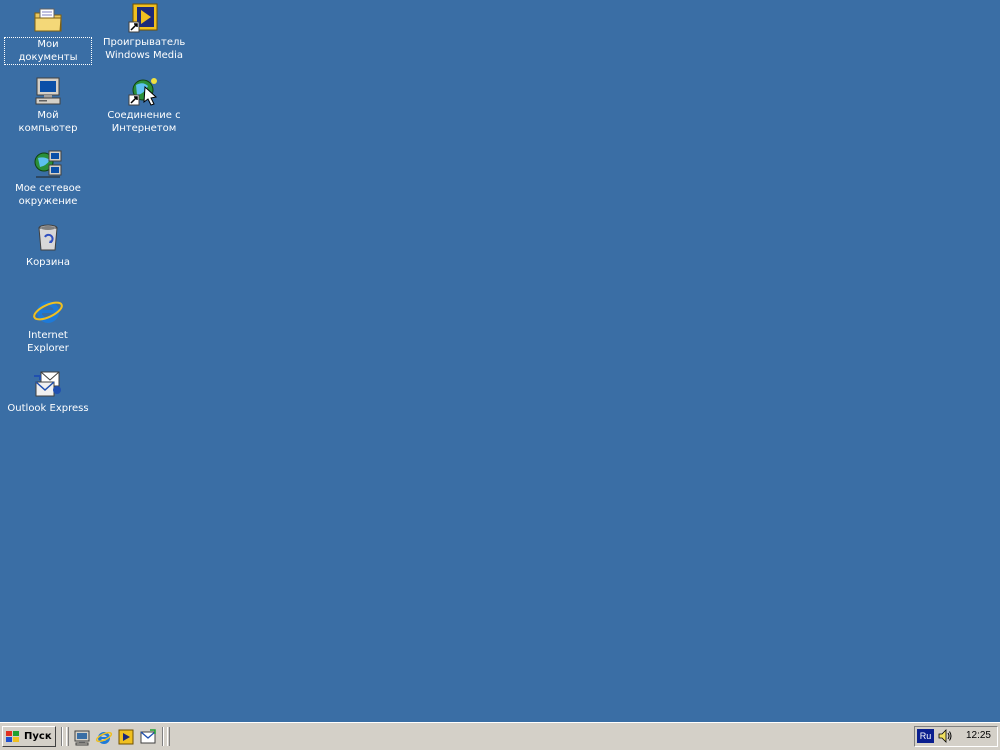 The image size is (1000, 750). What do you see at coordinates (143, 122) in the screenshot?
I see `desktop-icon-label: Соединение с Интернетом` at bounding box center [143, 122].